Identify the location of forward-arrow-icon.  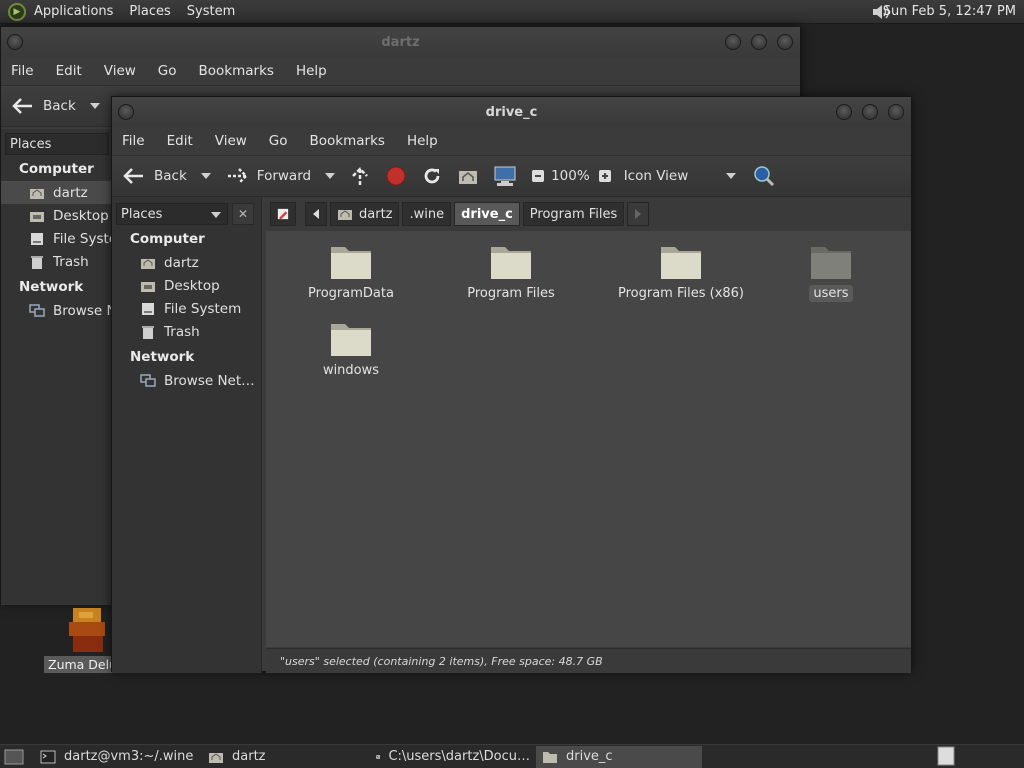
(237, 176).